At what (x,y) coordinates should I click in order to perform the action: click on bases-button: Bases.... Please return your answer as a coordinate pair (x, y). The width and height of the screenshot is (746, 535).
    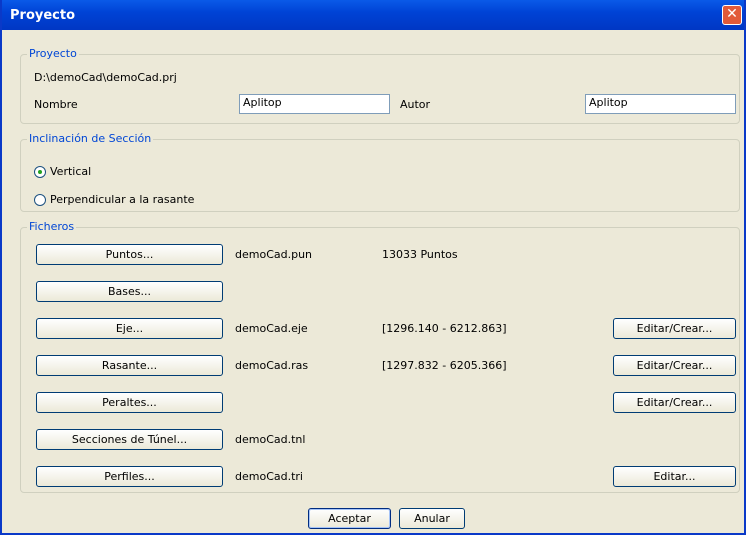
    Looking at the image, I should click on (129, 291).